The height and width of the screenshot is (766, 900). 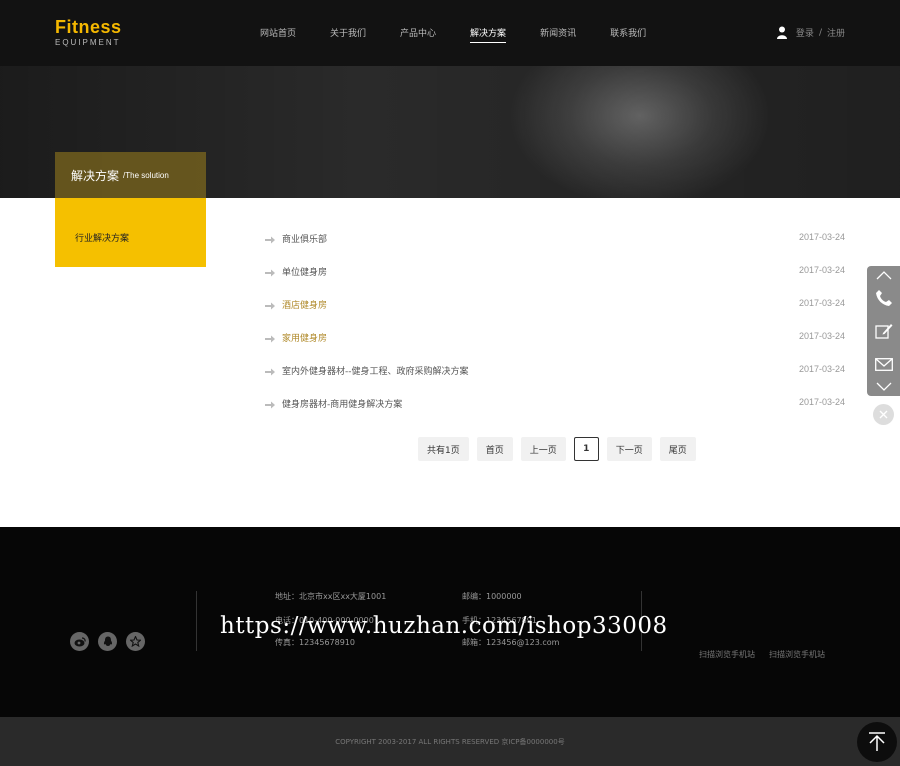 I want to click on nav-item-news: 新闻资讯, so click(x=558, y=34).